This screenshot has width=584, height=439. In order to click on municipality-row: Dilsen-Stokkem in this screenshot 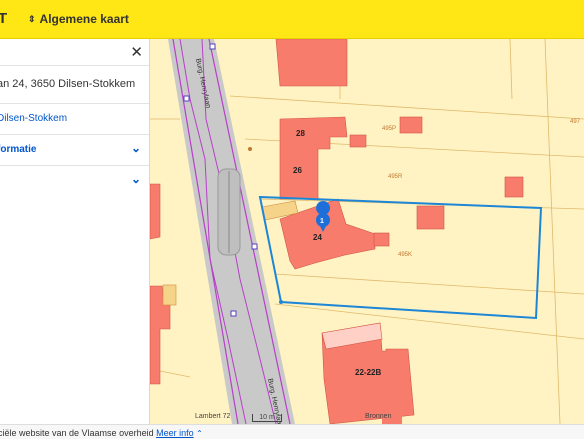, I will do `click(74, 118)`.